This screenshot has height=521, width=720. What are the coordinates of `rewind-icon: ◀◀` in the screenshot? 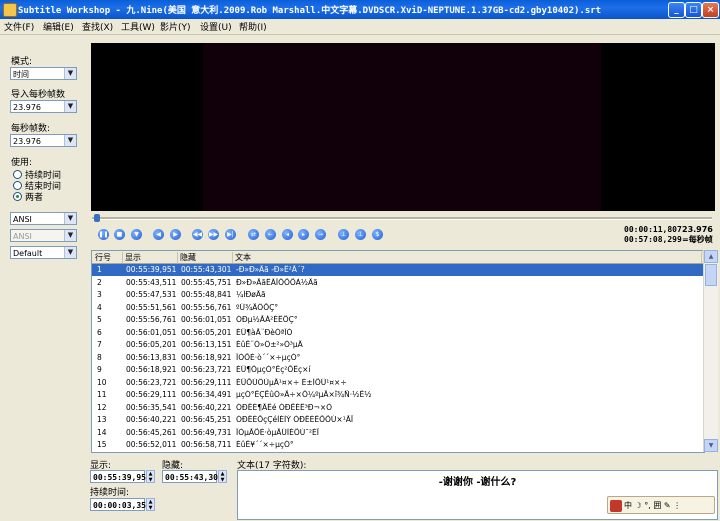 It's located at (197, 234).